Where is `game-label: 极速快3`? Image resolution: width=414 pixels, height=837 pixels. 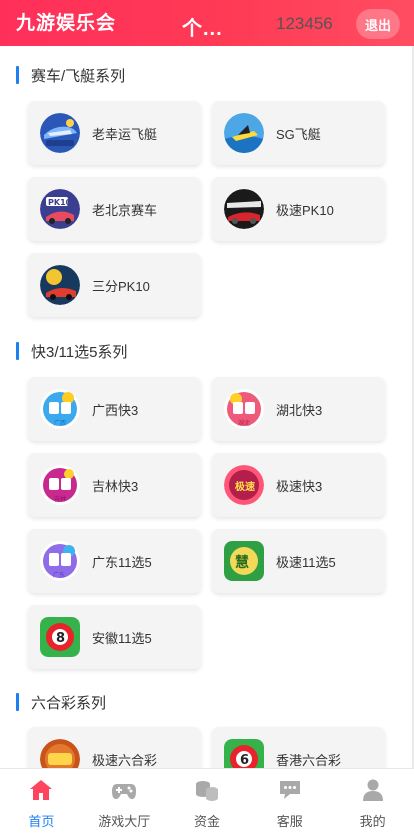
game-label: 极速快3 is located at coordinates (299, 486).